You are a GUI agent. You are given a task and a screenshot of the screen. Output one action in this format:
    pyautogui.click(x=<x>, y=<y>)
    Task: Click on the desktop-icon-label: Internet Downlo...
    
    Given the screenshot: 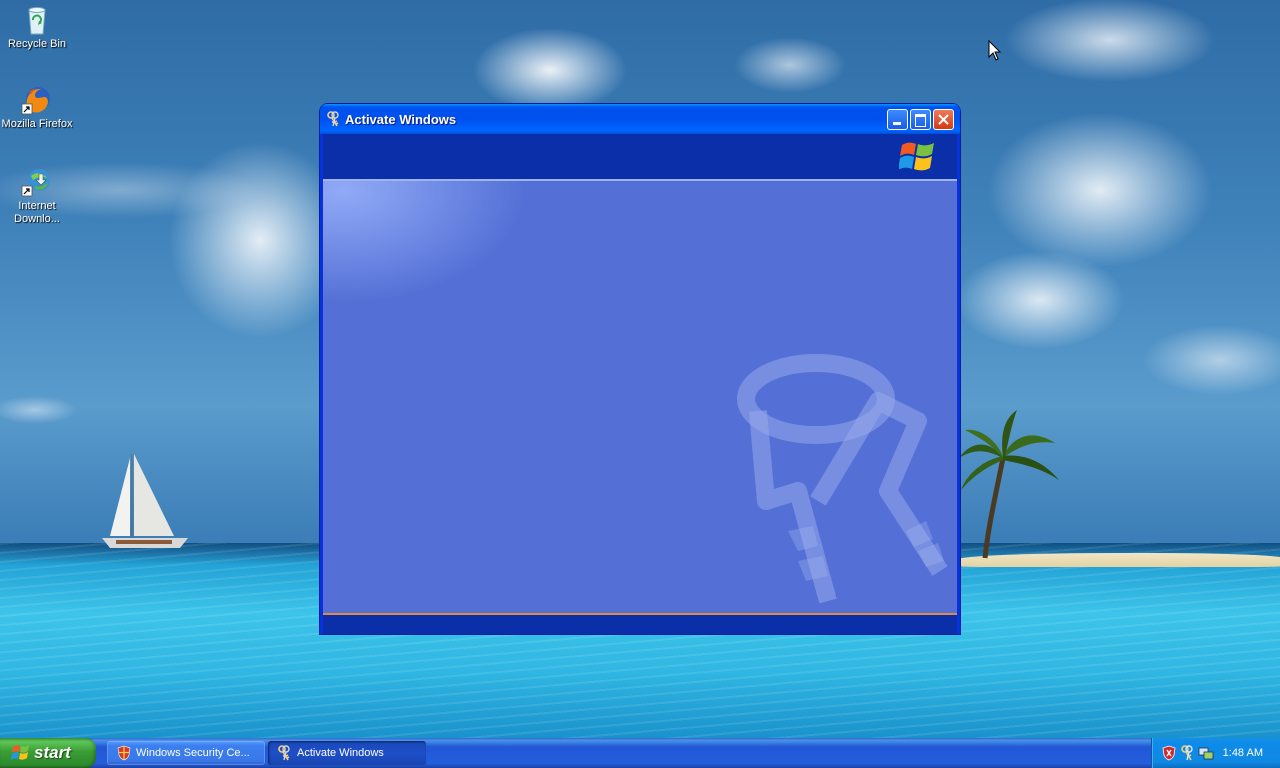 What is the action you would take?
    pyautogui.click(x=37, y=212)
    